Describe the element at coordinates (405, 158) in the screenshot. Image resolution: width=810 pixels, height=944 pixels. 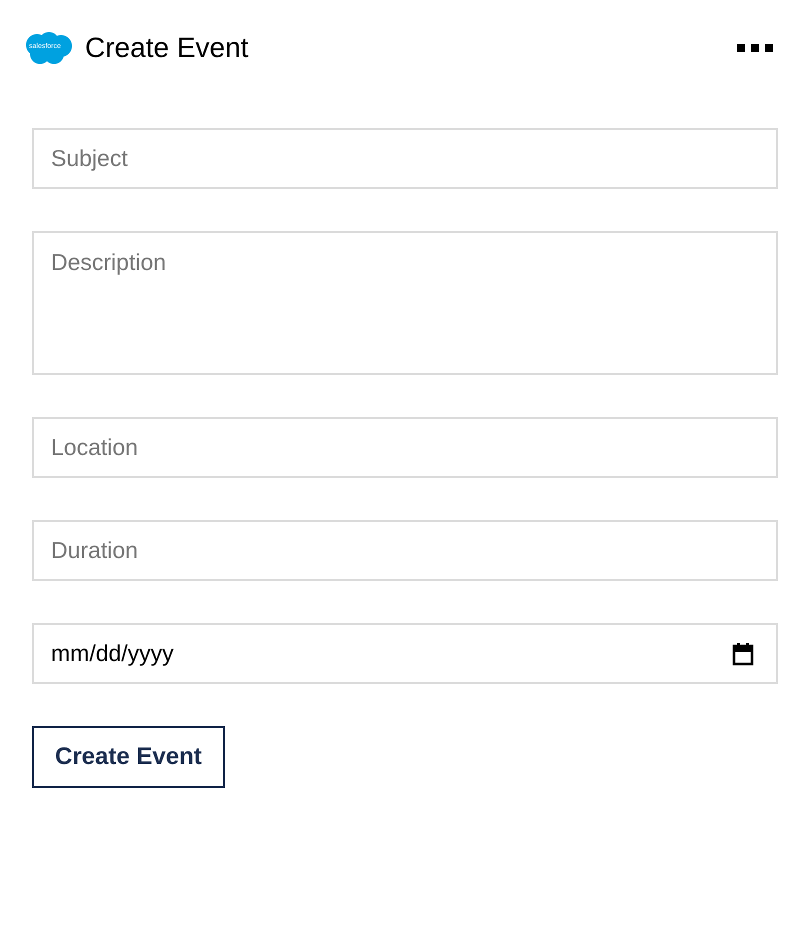
I see `text-field: Subject` at that location.